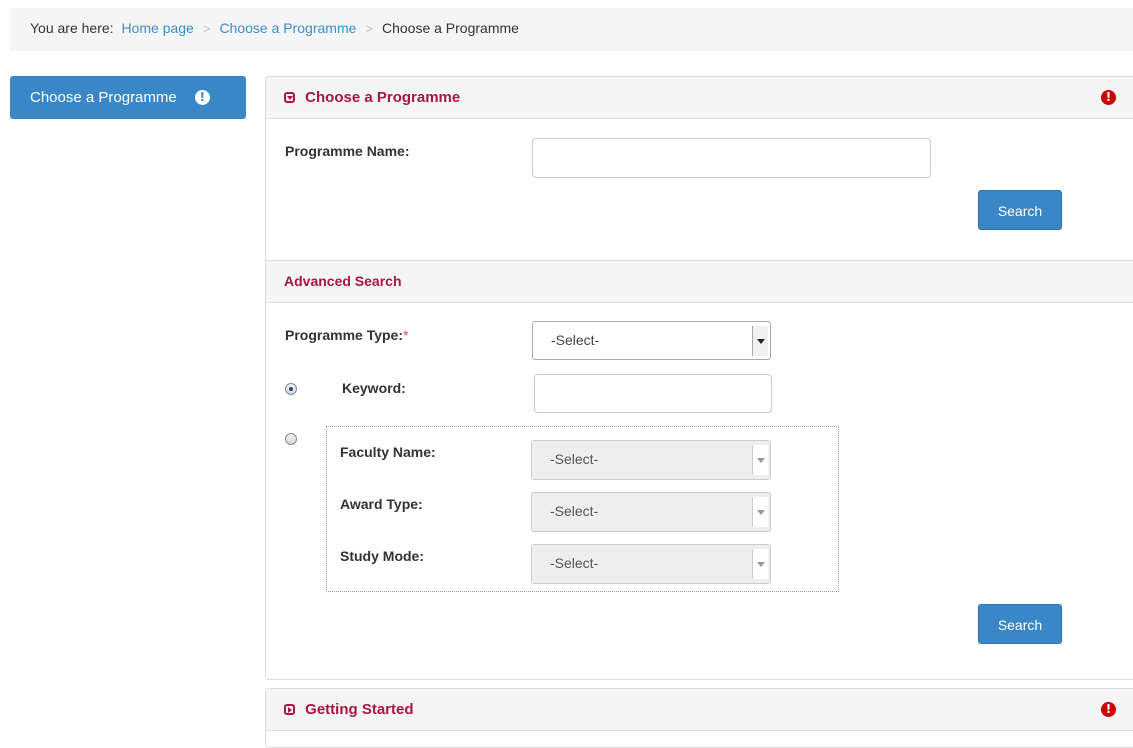  What do you see at coordinates (699, 281) in the screenshot?
I see `advanced-search-heading: Advanced Search` at bounding box center [699, 281].